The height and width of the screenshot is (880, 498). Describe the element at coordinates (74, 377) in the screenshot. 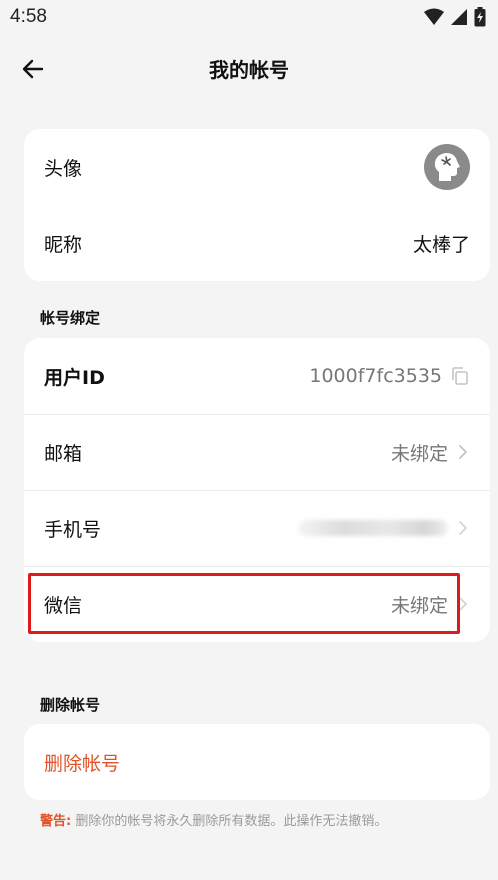

I see `user-id-label: 用户ID` at that location.